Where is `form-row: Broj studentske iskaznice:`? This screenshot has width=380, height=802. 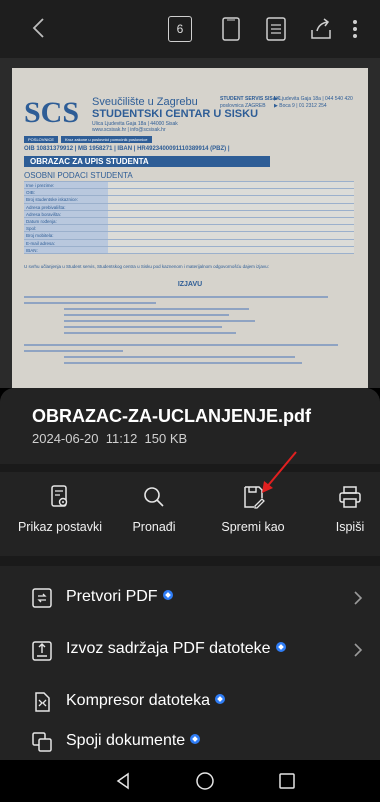 form-row: Broj studentske iskaznice: is located at coordinates (189, 200).